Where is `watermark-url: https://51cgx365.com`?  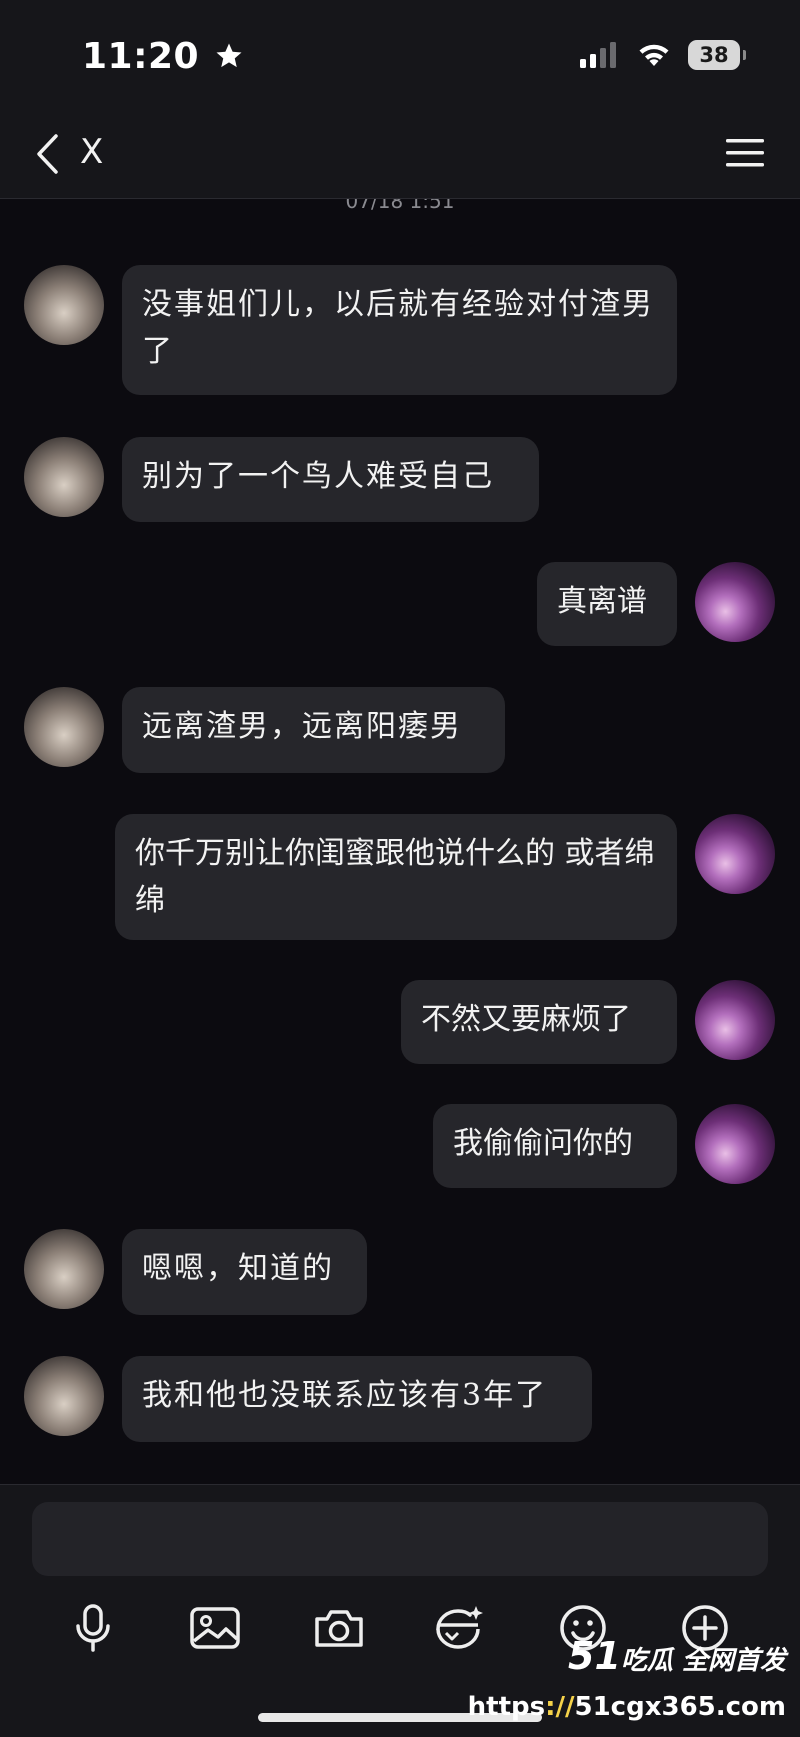 watermark-url: https://51cgx365.com is located at coordinates (627, 1707).